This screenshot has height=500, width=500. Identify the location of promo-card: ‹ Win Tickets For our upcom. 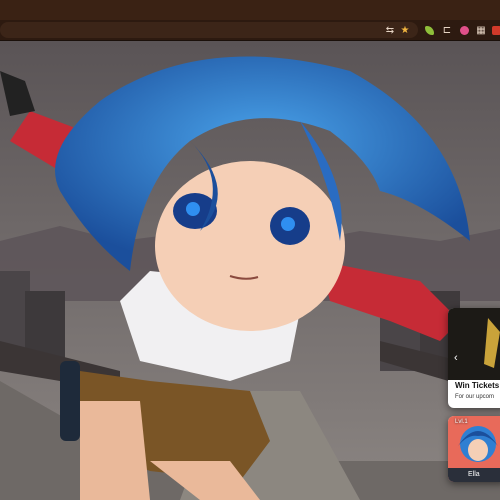
(474, 358).